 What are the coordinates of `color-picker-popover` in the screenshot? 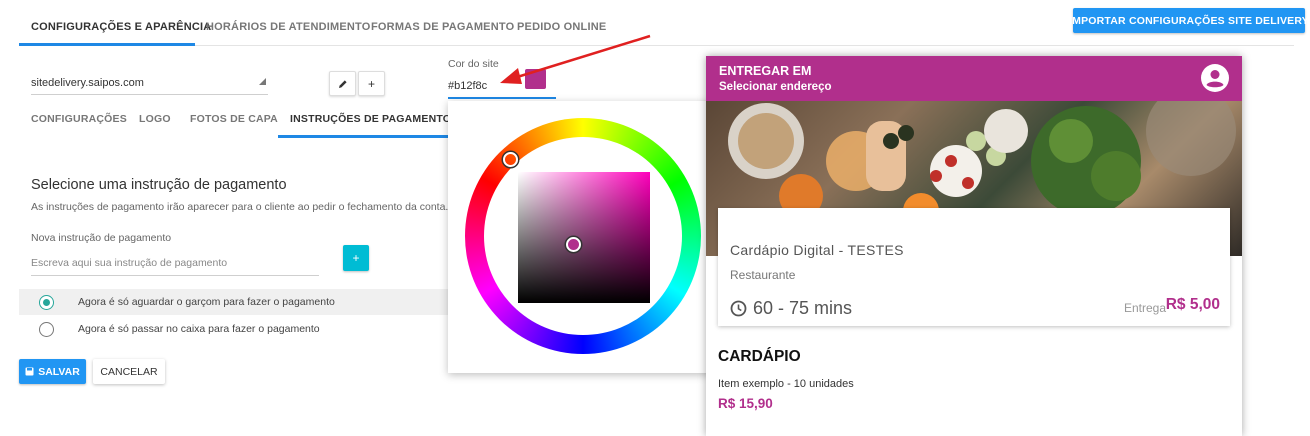 It's located at (584, 237).